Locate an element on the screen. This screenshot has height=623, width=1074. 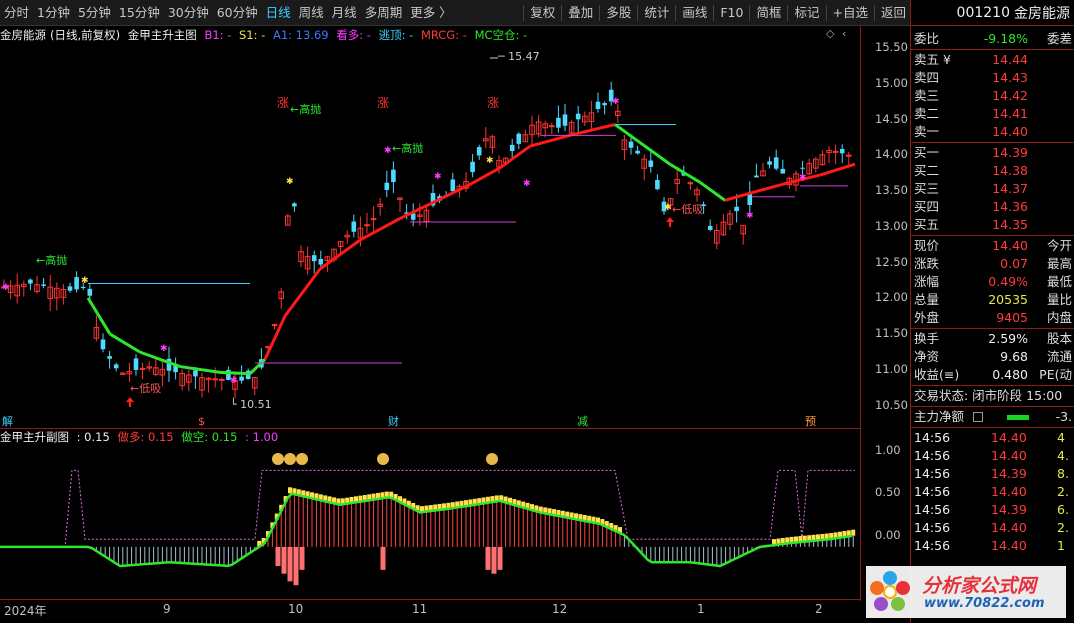
bid-row: 买一 14.39 is located at coordinates (992, 153).